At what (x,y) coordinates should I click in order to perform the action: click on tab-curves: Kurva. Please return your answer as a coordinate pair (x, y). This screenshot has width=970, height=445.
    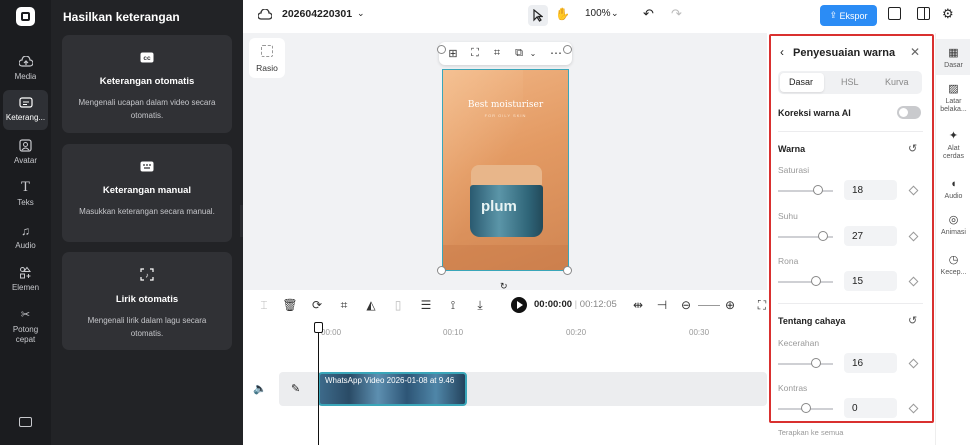
    Looking at the image, I should click on (897, 82).